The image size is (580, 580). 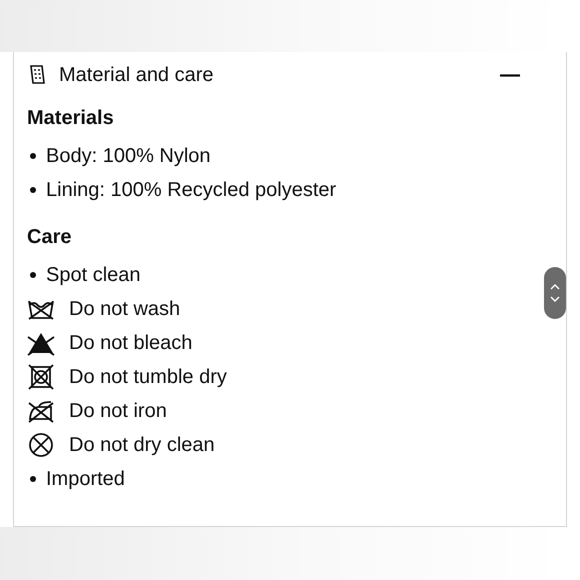 I want to click on document-icon, so click(x=37, y=75).